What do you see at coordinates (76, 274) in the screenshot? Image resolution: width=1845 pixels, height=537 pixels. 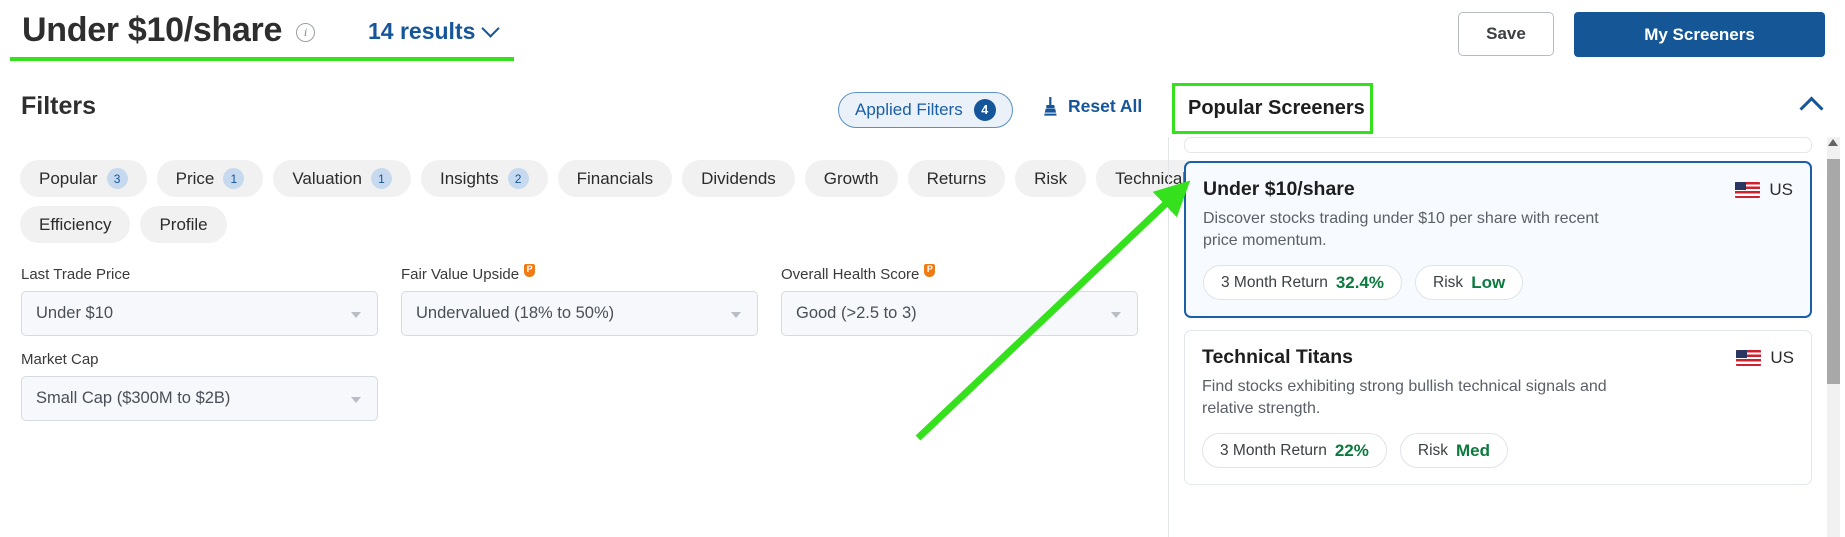 I see `field-label-text: Last Trade Price` at bounding box center [76, 274].